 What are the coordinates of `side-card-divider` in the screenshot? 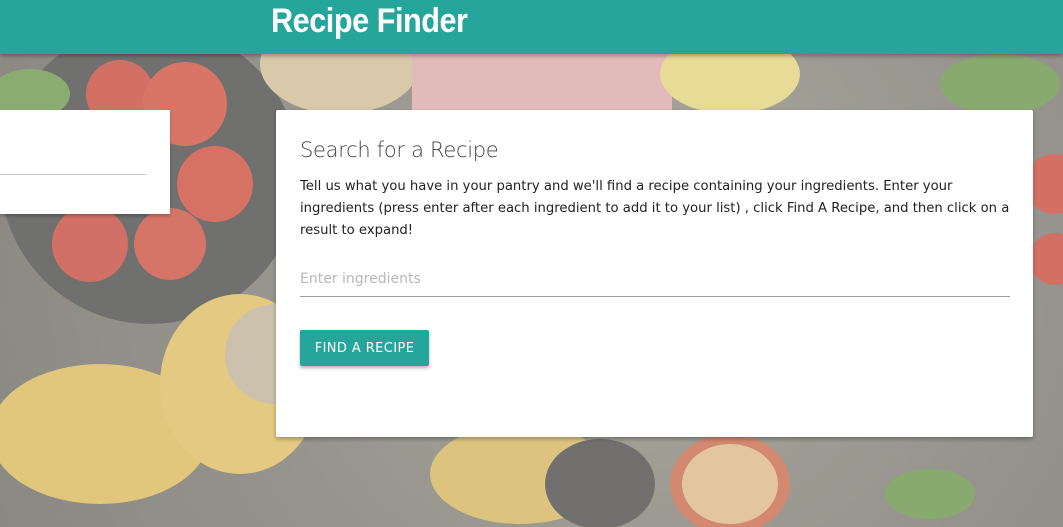 It's located at (73, 174).